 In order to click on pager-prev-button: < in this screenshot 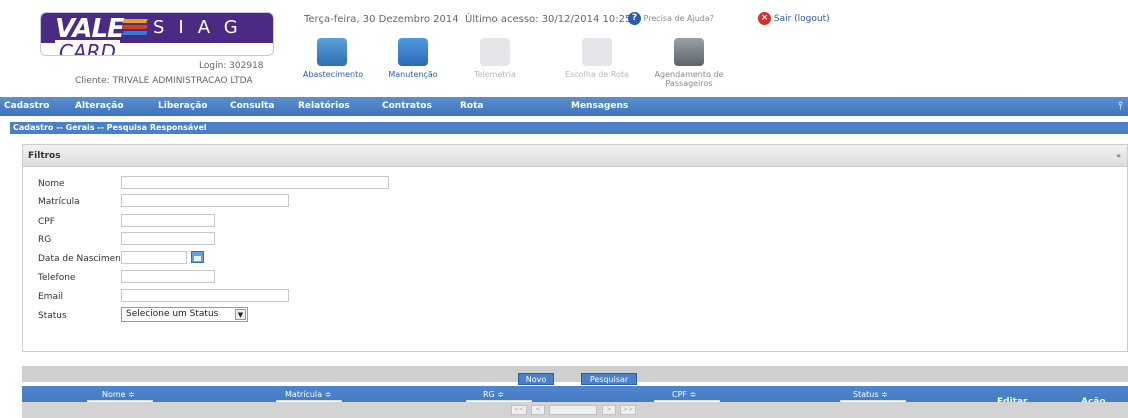, I will do `click(538, 410)`.